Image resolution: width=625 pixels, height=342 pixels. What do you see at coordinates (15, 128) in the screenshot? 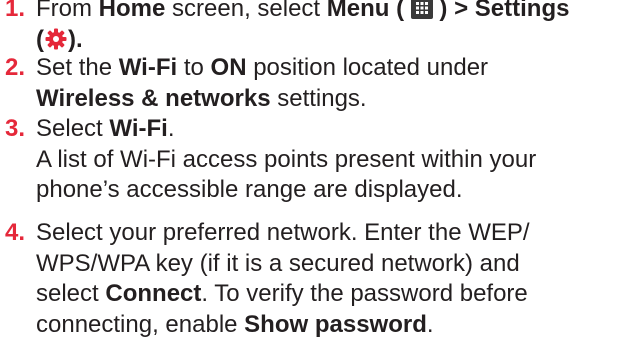
I see `step-number: 3.` at bounding box center [15, 128].